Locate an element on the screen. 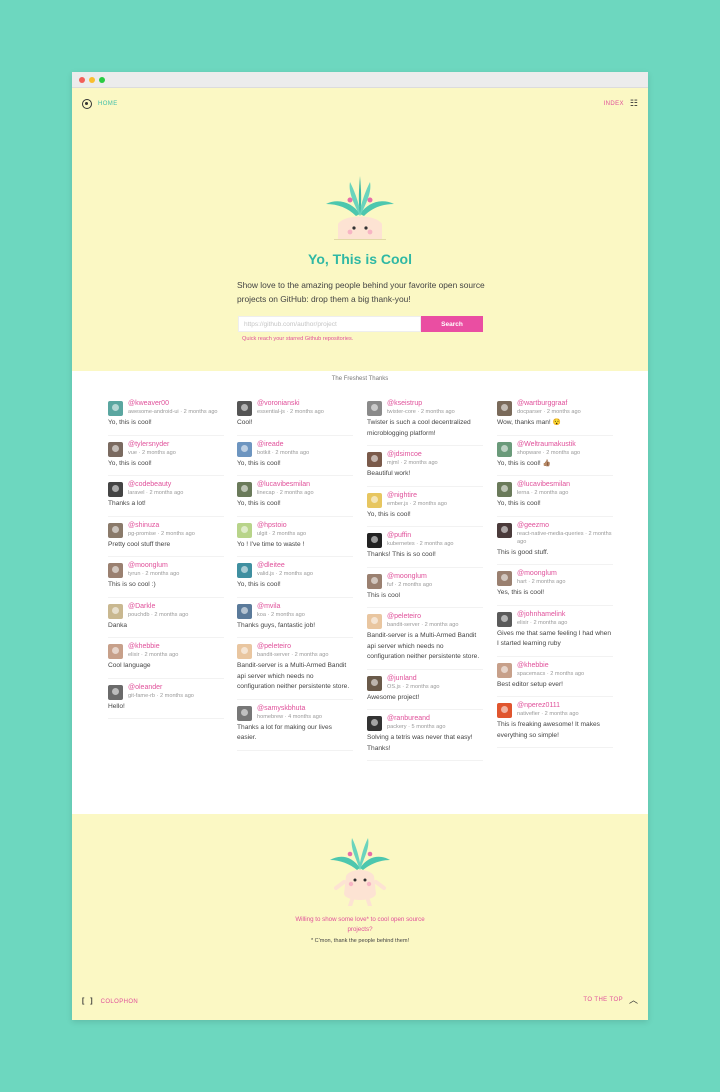 The image size is (720, 1092). repo-url-input is located at coordinates (329, 324).